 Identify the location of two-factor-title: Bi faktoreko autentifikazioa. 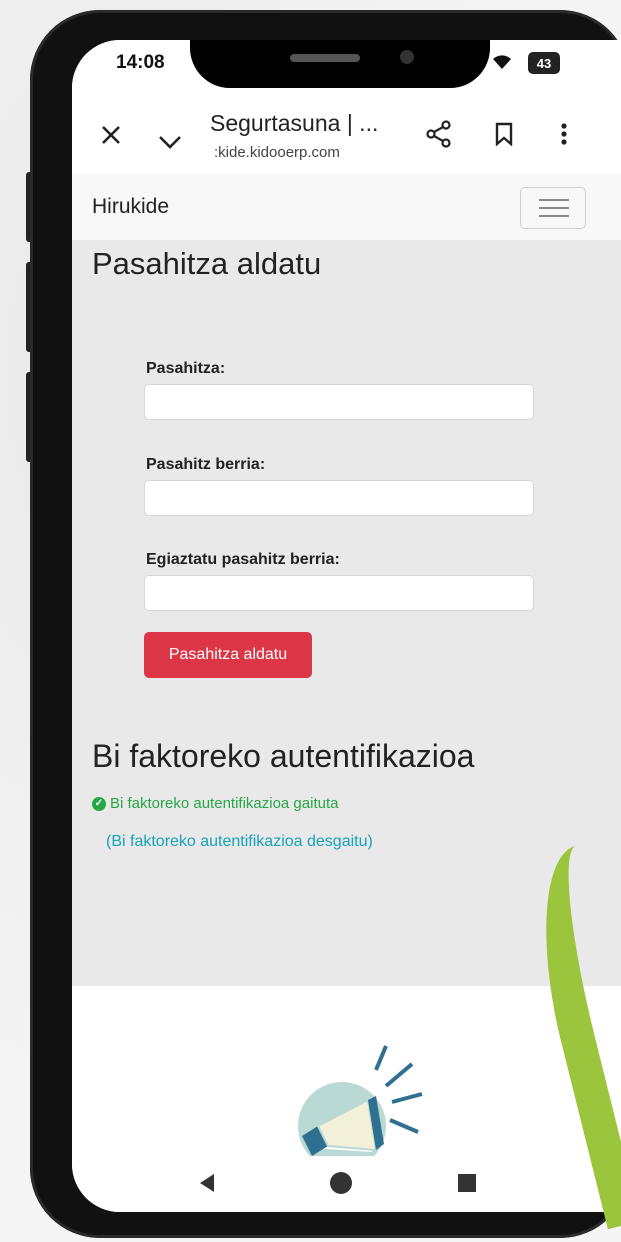
(283, 756).